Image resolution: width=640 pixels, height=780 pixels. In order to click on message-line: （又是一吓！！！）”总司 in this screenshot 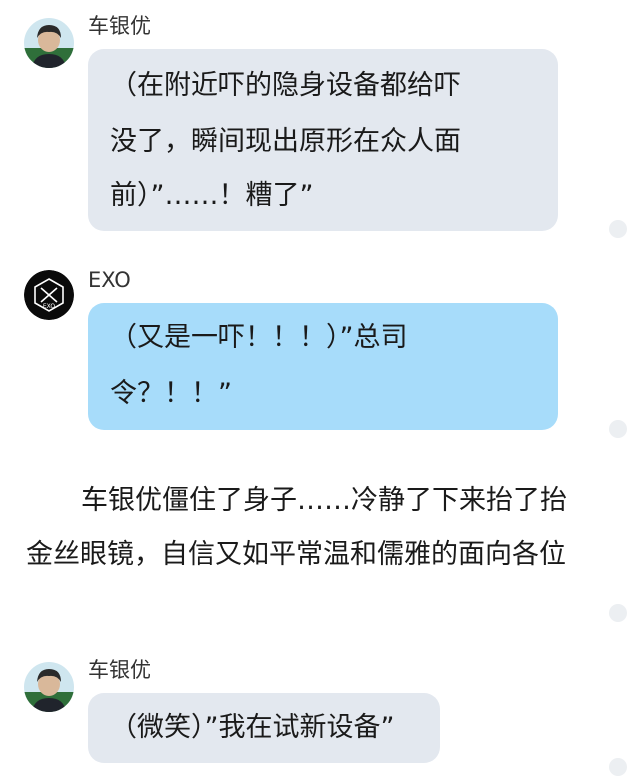, I will do `click(259, 337)`.